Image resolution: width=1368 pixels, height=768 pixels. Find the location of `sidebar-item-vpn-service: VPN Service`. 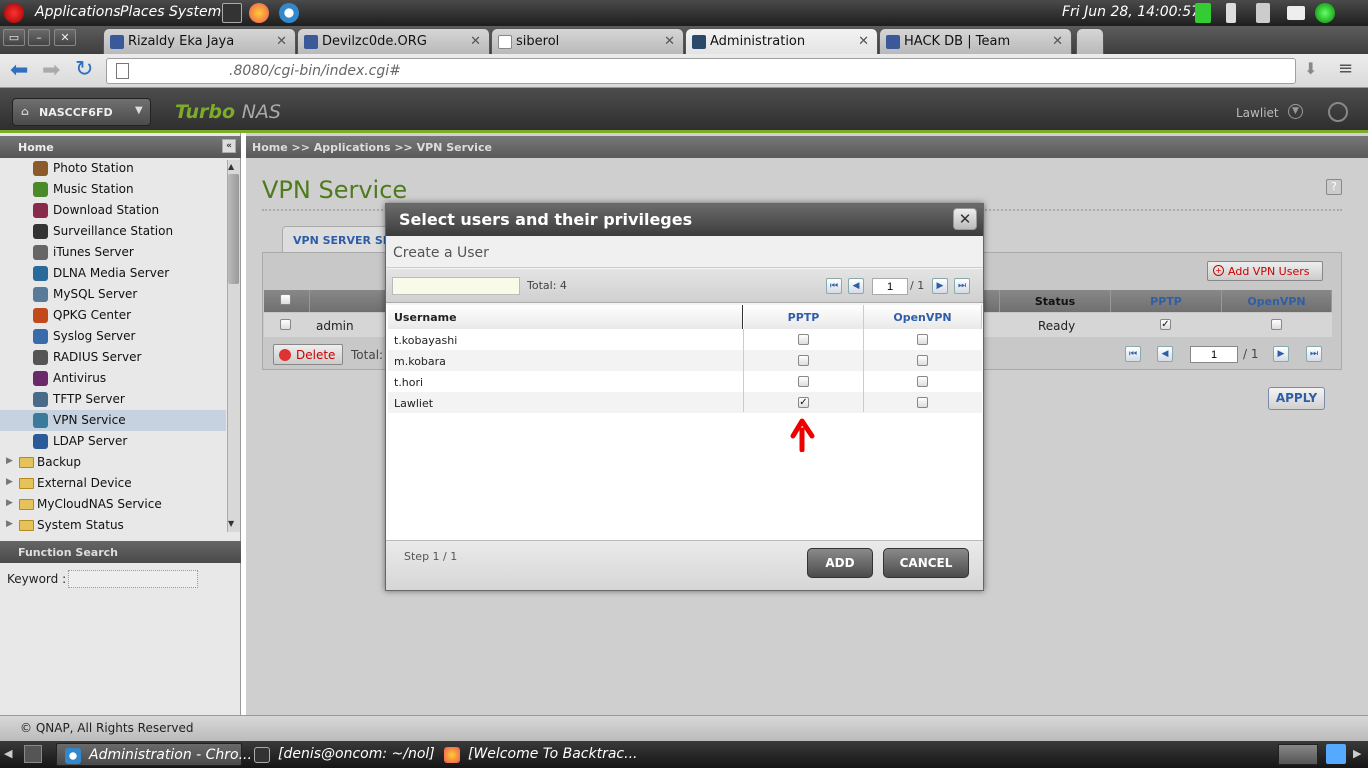

sidebar-item-vpn-service: VPN Service is located at coordinates (113, 420).